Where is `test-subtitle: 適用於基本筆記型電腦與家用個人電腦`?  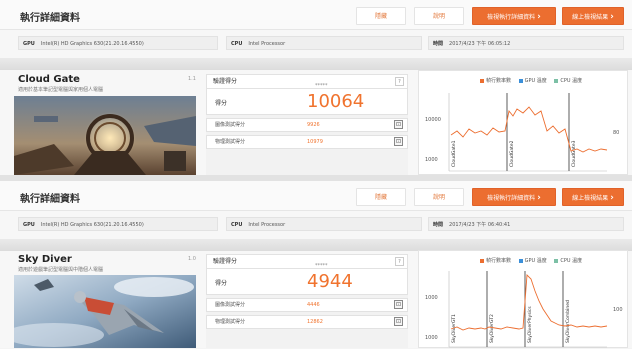 test-subtitle: 適用於基本筆記型電腦與家用個人電腦 is located at coordinates (61, 90).